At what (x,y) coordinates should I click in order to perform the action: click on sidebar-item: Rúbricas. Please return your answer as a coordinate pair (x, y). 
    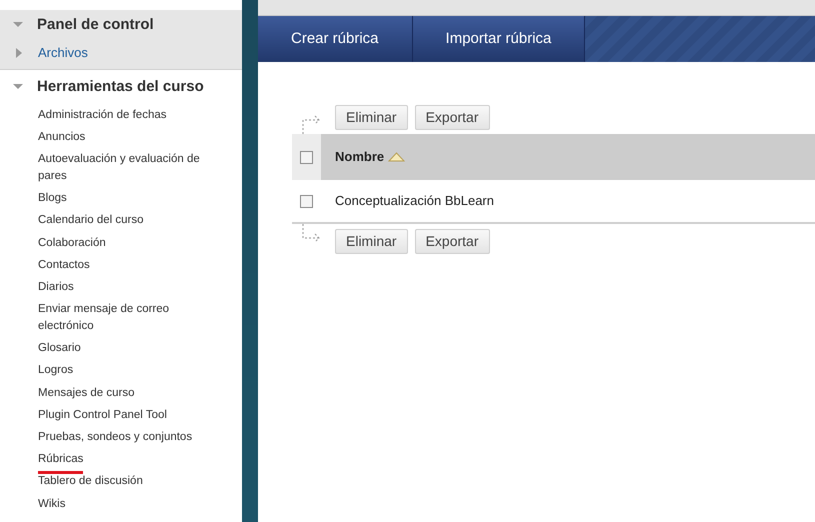
    Looking at the image, I should click on (61, 461).